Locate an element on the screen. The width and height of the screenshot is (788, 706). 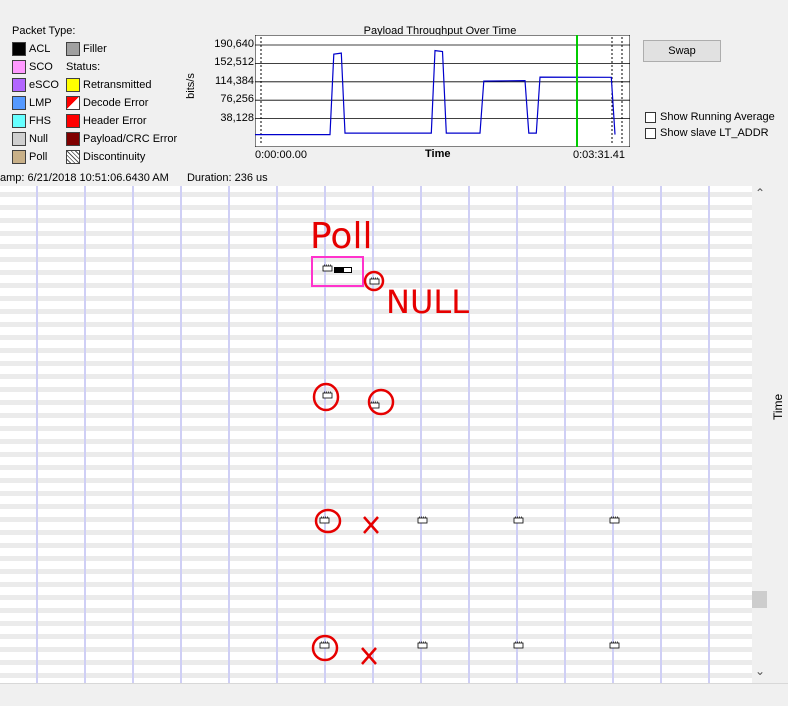
y-tick-label: 38,128 is located at coordinates (237, 117).